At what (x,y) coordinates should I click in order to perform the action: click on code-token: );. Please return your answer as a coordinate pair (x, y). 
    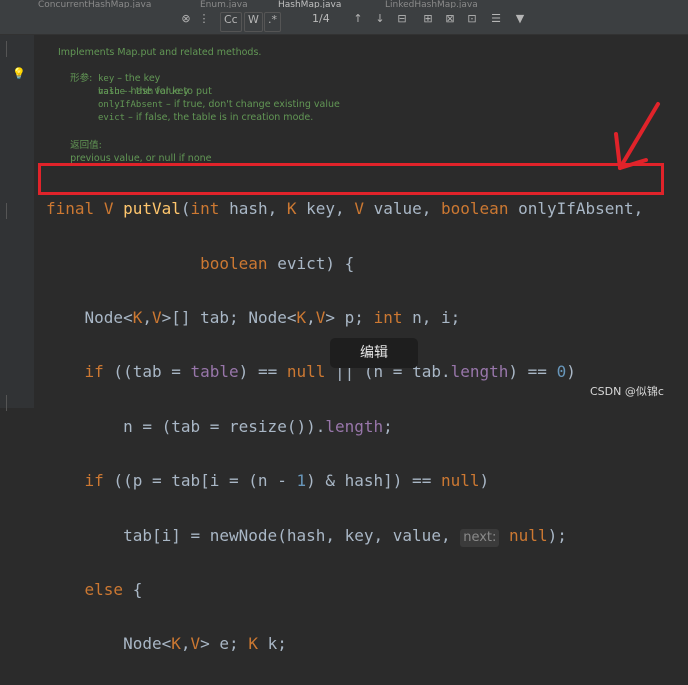
    Looking at the image, I should click on (557, 535).